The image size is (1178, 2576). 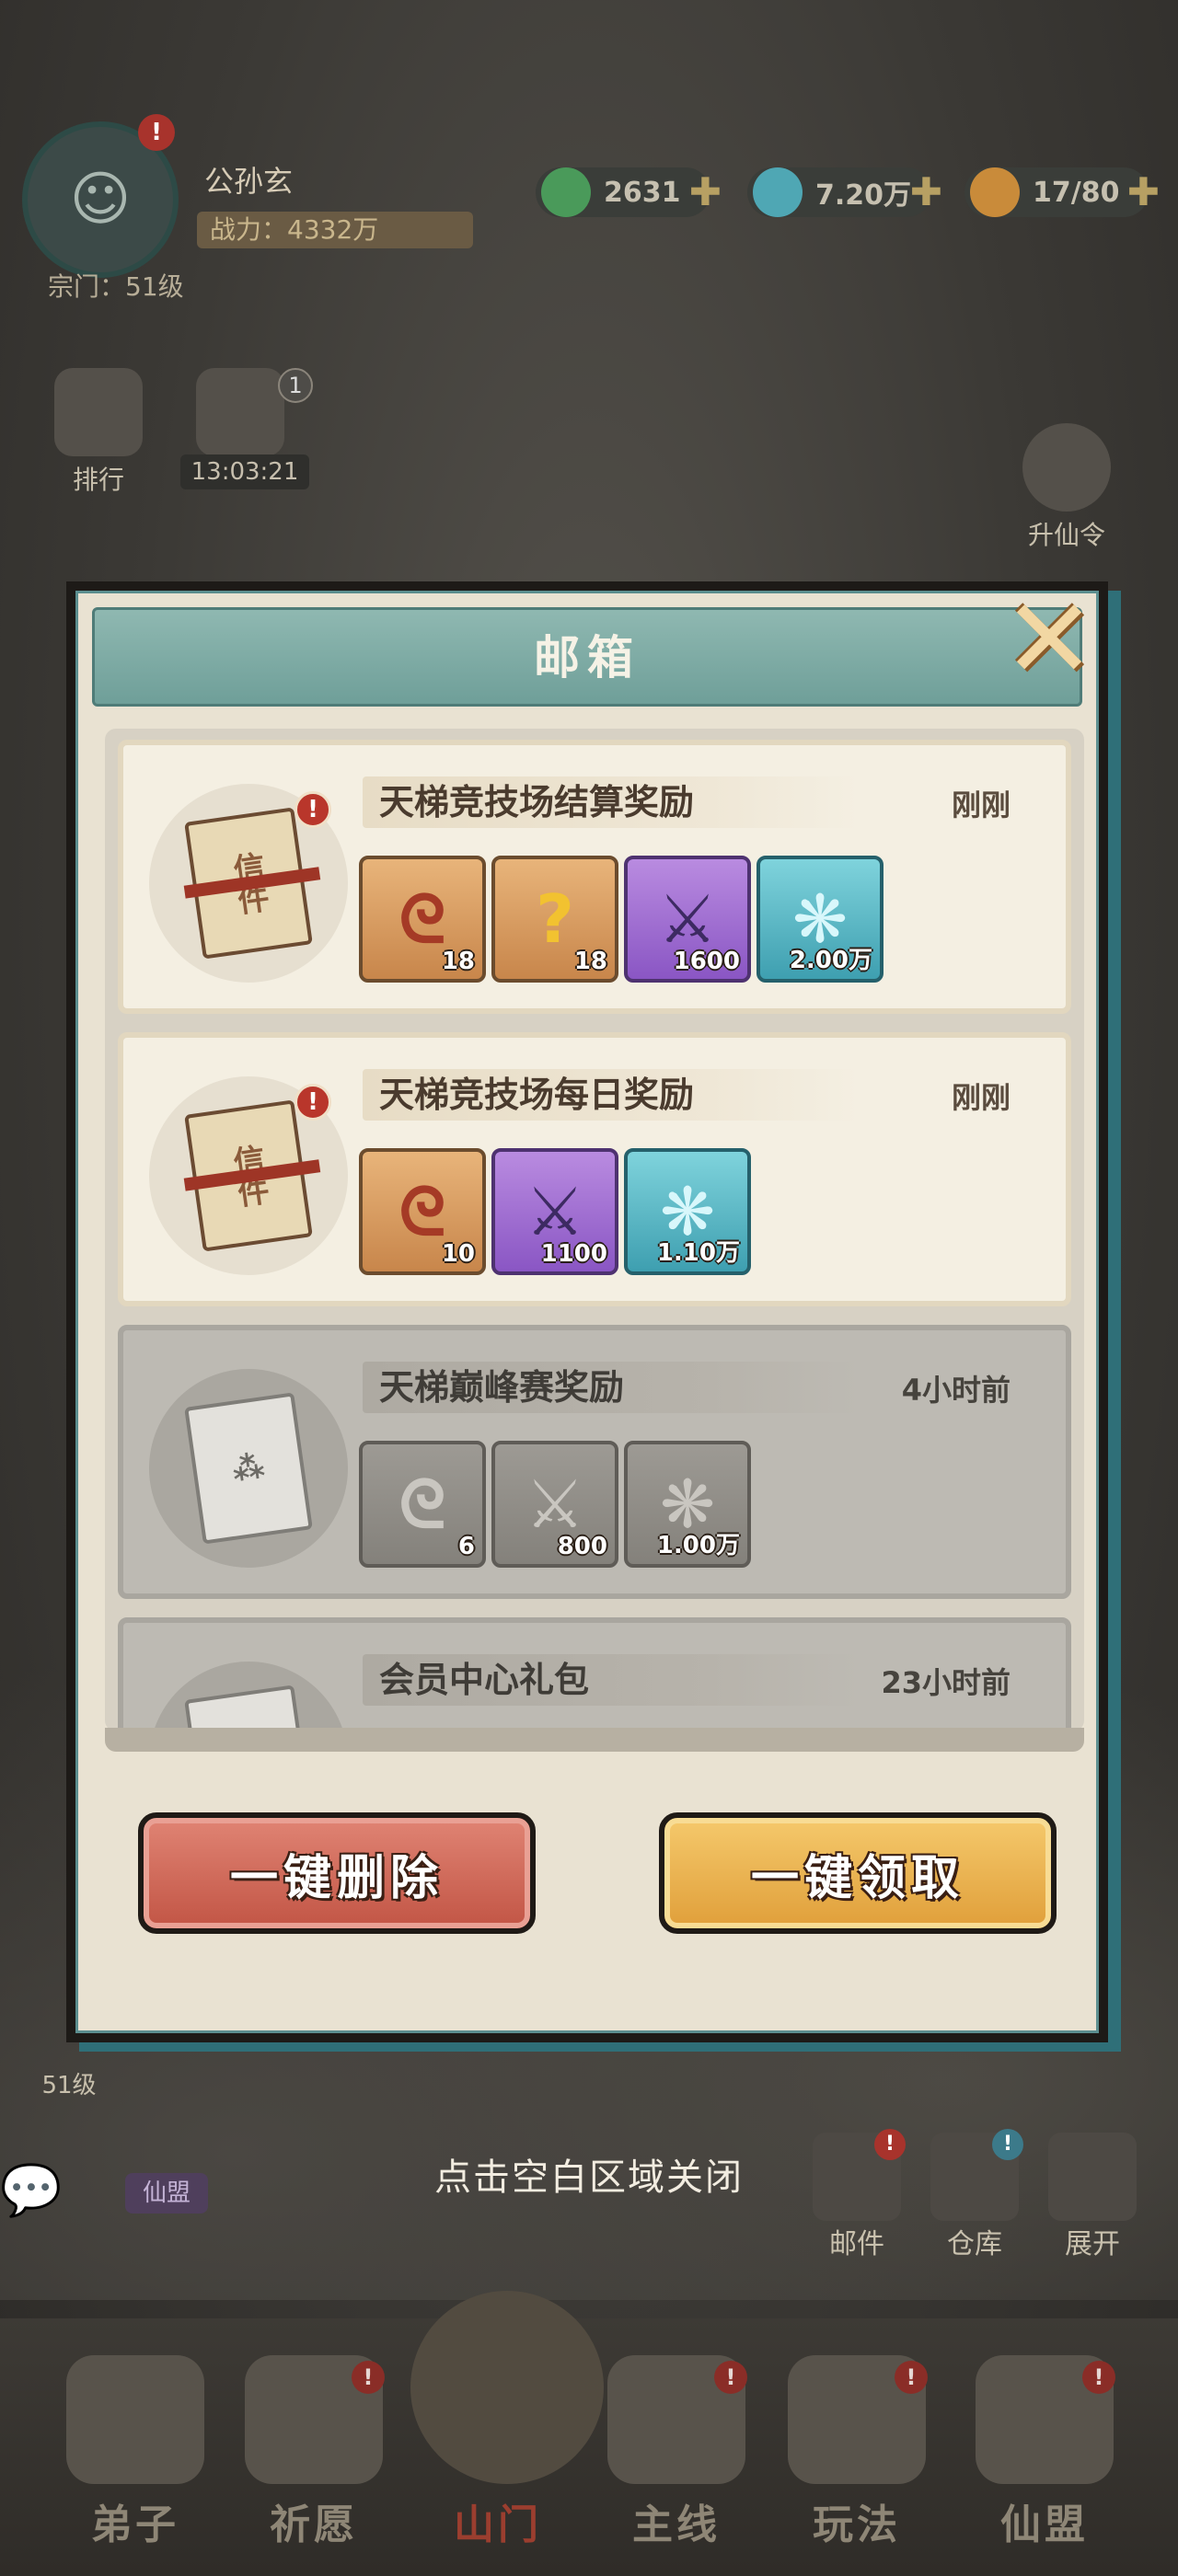 I want to click on spirit-crystal-icon: ❋ 1.10万, so click(x=687, y=1211).